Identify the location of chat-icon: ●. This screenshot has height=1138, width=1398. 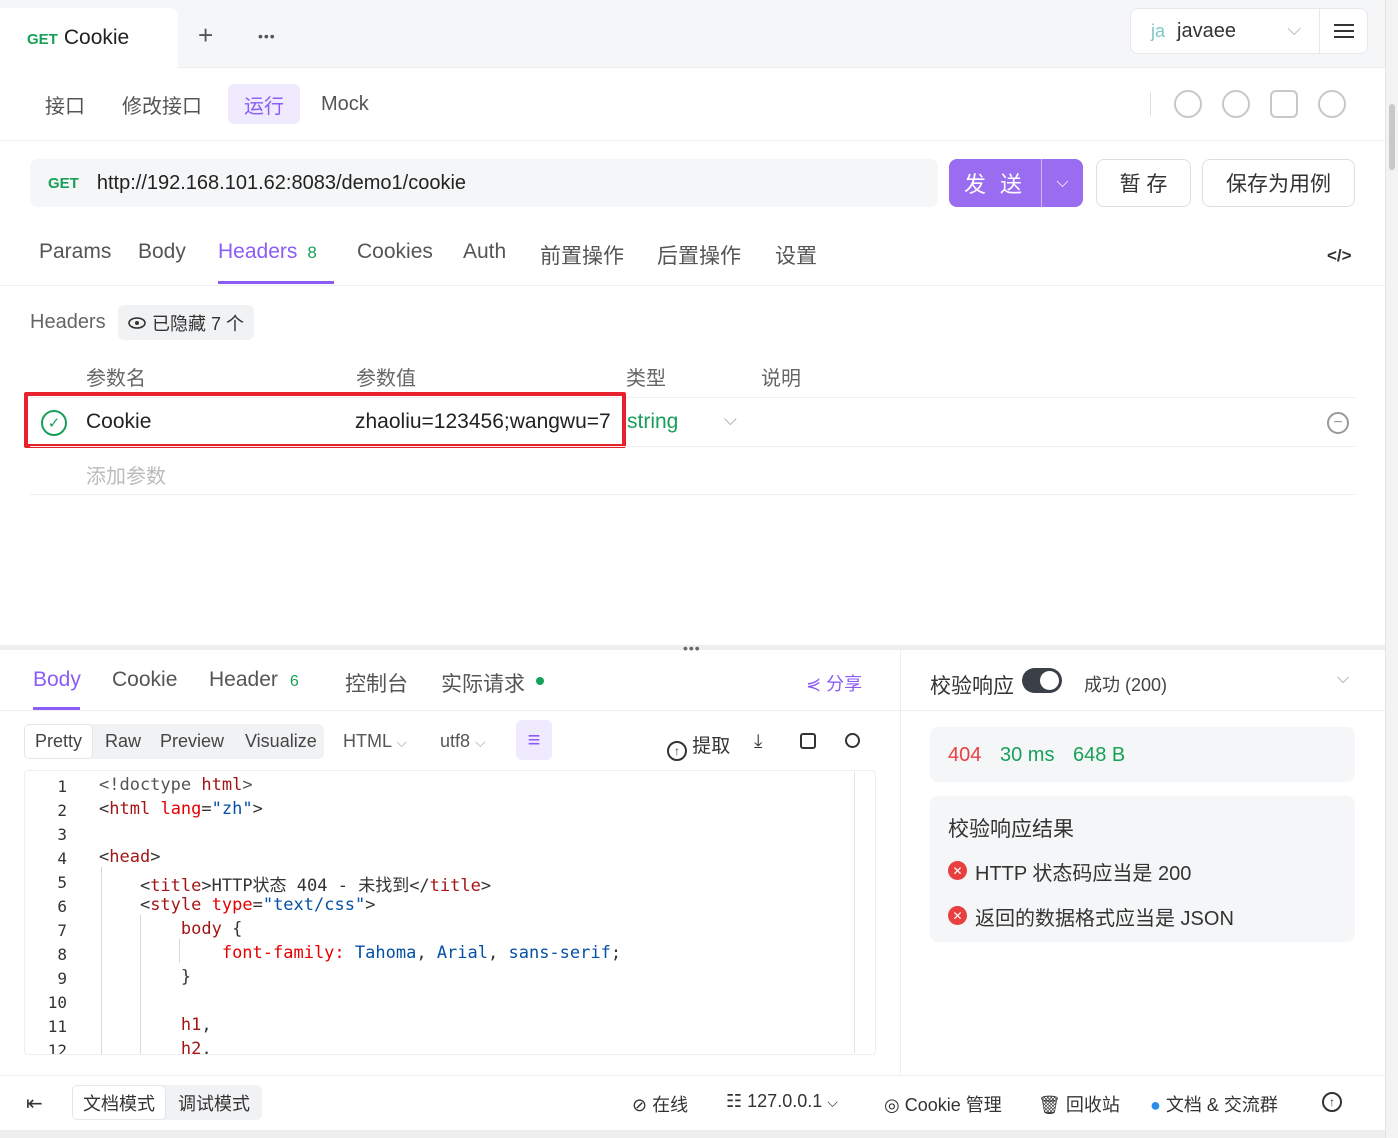
(1155, 1105).